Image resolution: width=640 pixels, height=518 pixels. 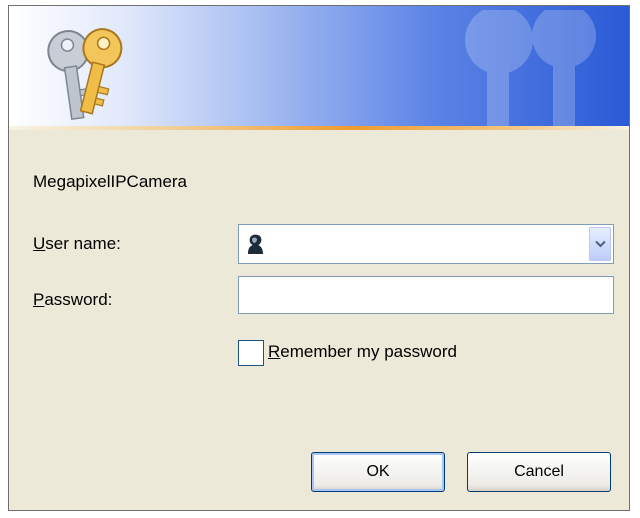 I want to click on cancel-button: Cancel, so click(x=539, y=472).